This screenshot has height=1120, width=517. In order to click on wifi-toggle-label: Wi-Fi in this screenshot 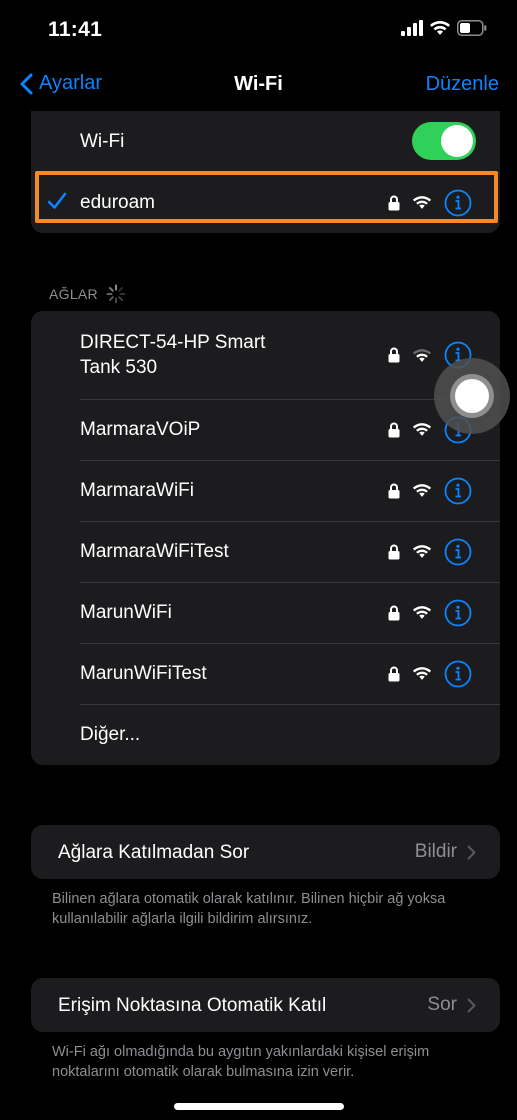, I will do `click(102, 141)`.